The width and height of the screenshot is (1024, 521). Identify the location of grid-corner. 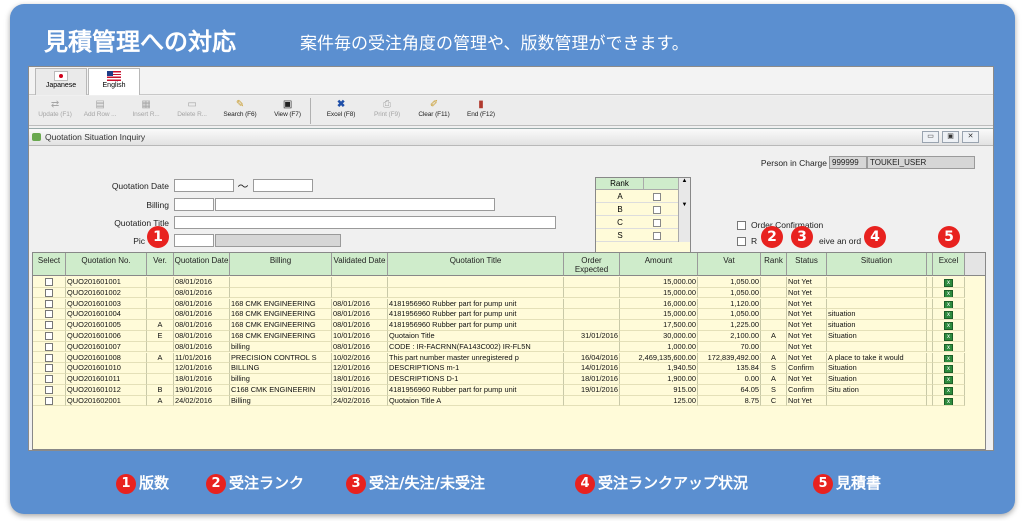
(975, 264).